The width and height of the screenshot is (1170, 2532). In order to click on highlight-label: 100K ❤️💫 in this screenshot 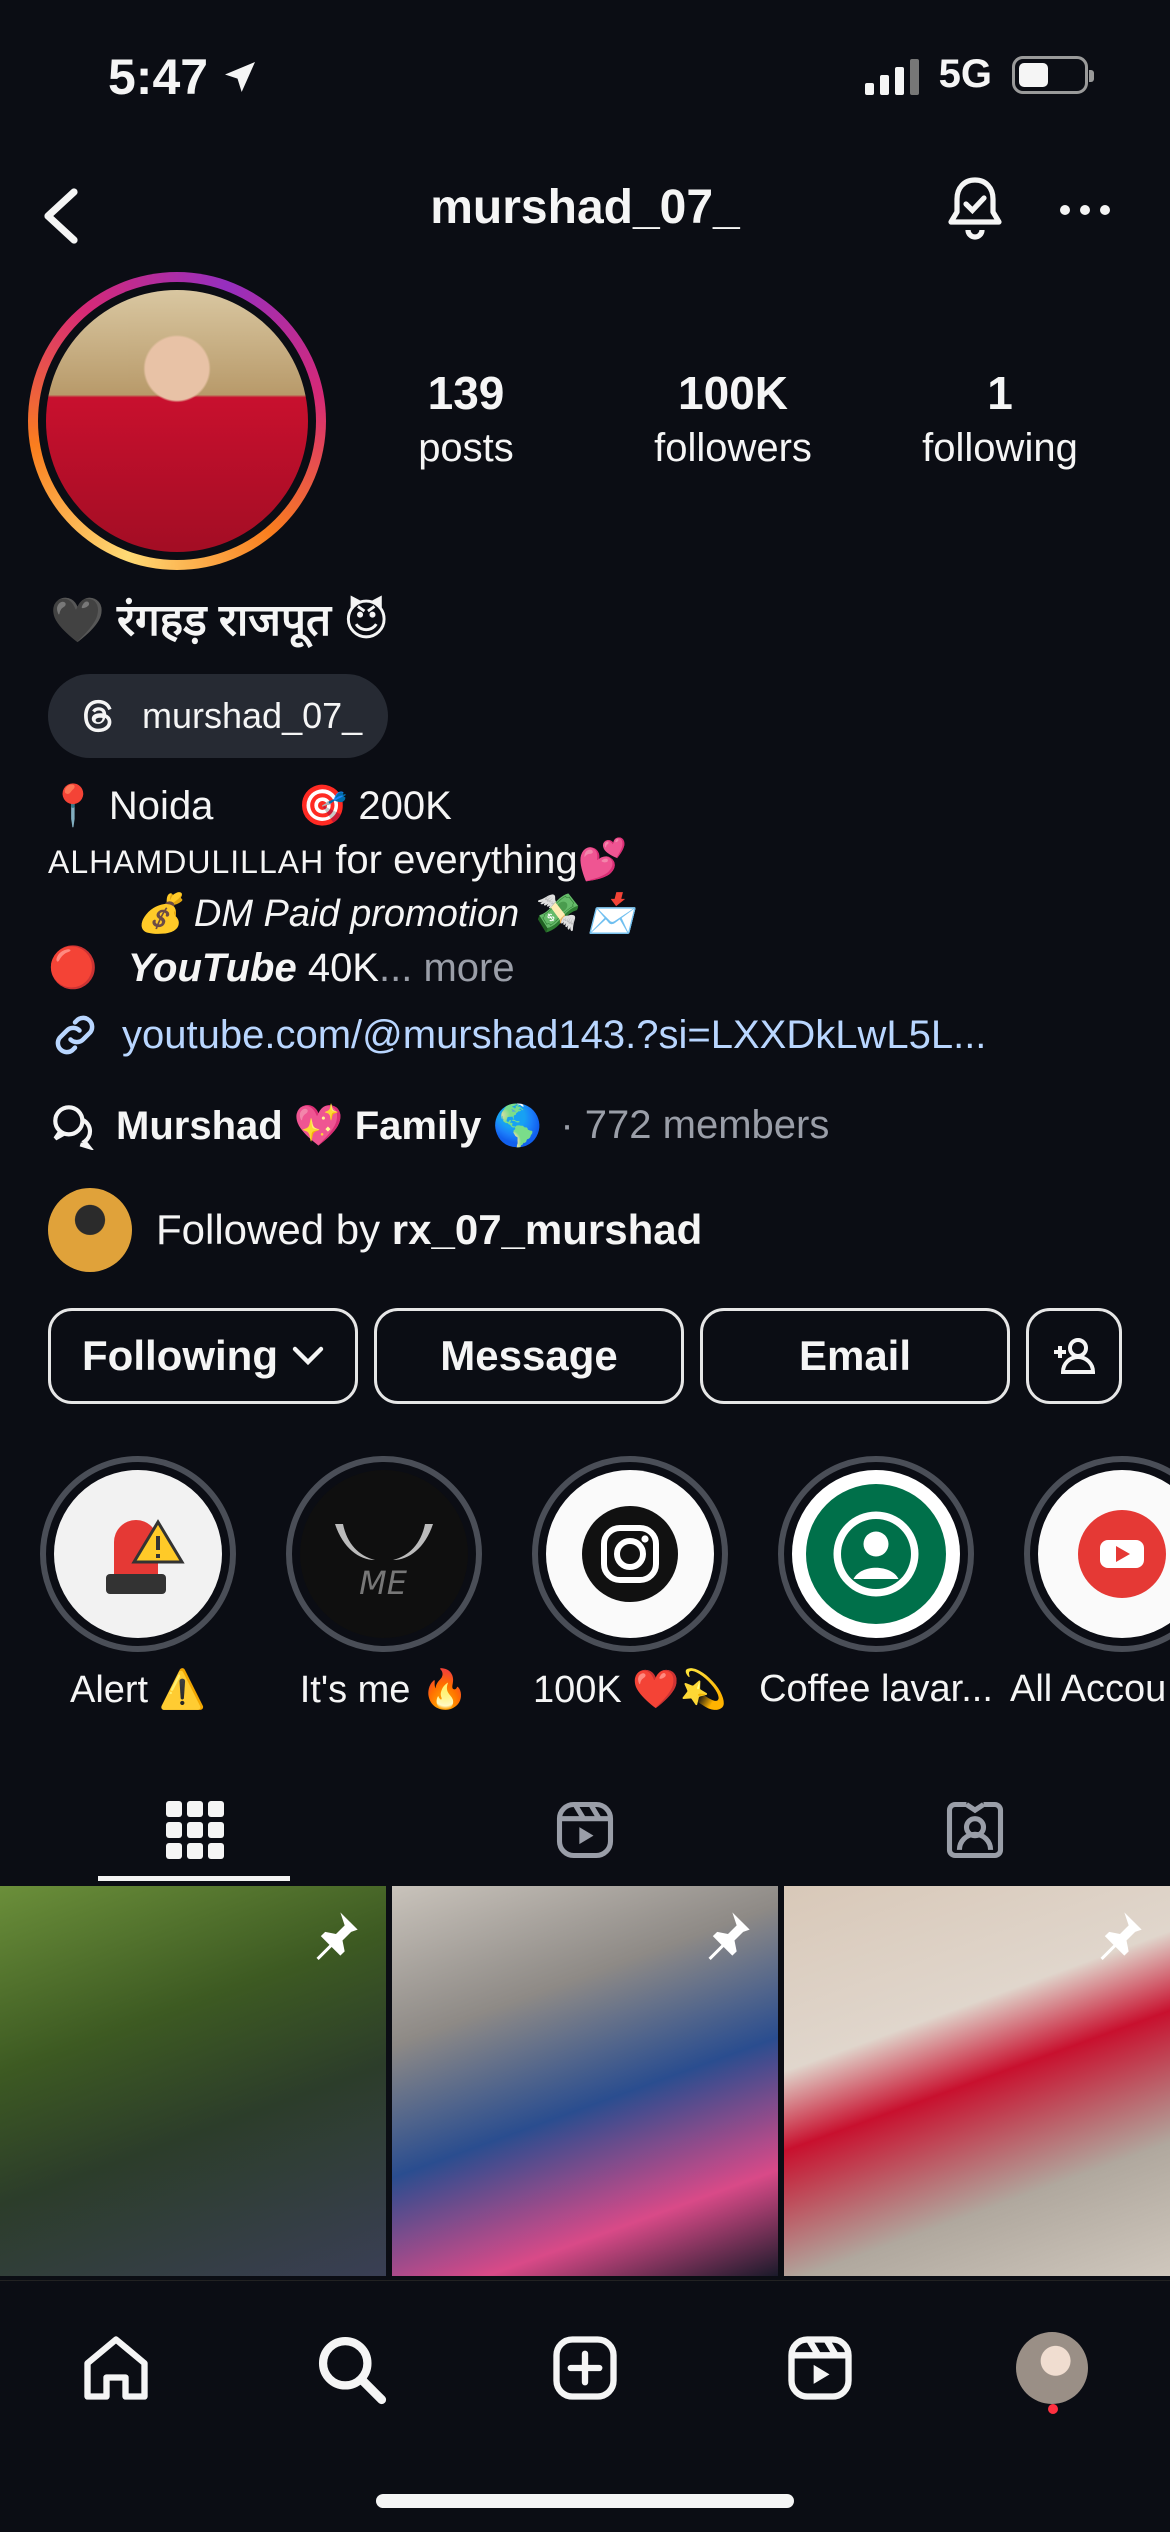, I will do `click(630, 1690)`.